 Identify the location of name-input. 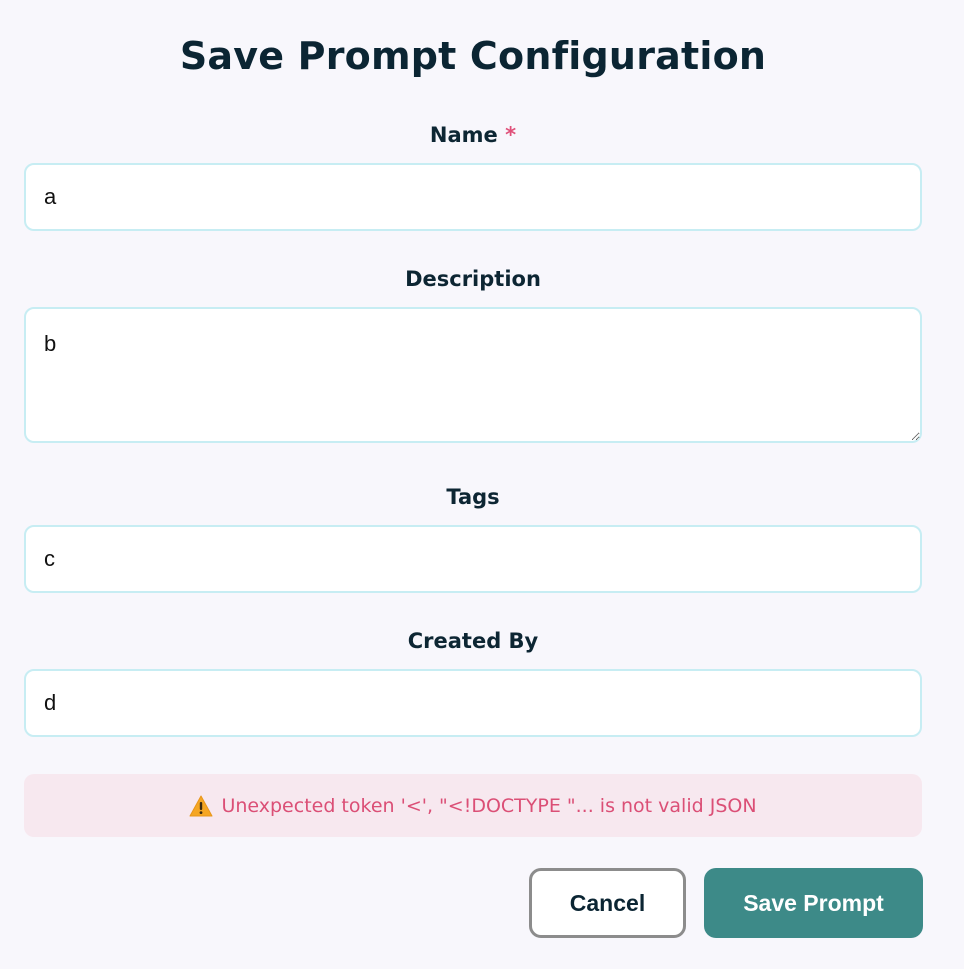
(473, 197).